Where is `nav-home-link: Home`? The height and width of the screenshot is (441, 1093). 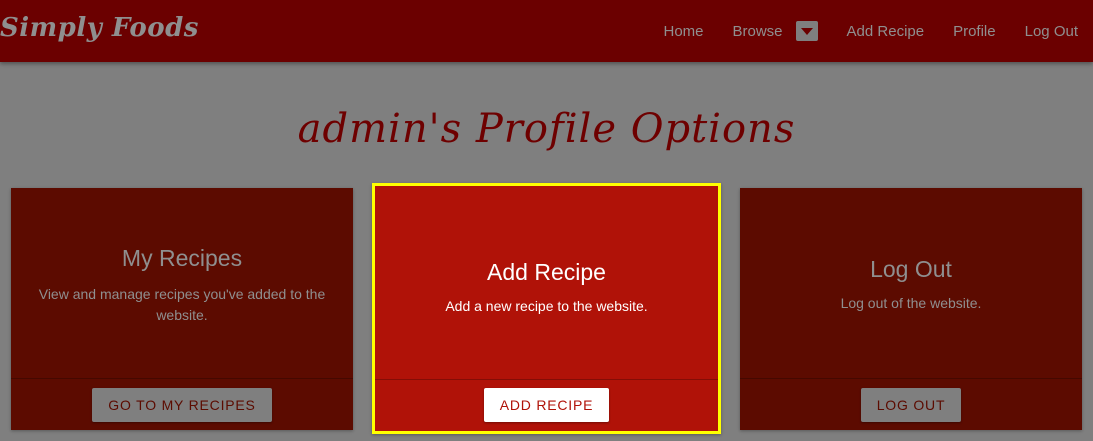 nav-home-link: Home is located at coordinates (683, 31).